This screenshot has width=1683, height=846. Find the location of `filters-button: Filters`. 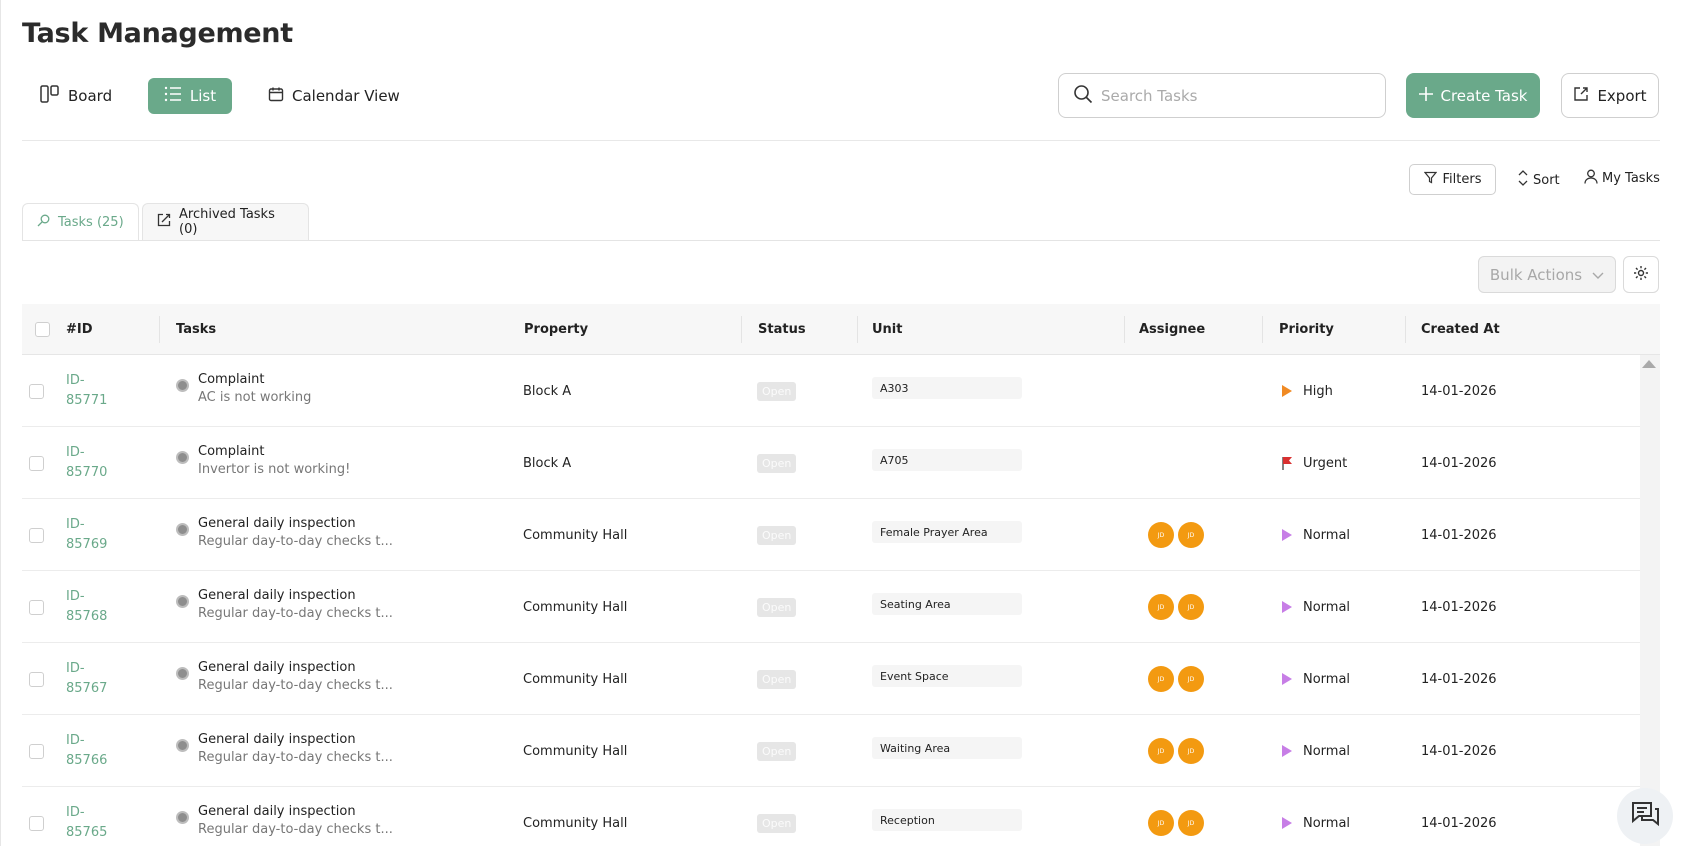

filters-button: Filters is located at coordinates (1452, 179).